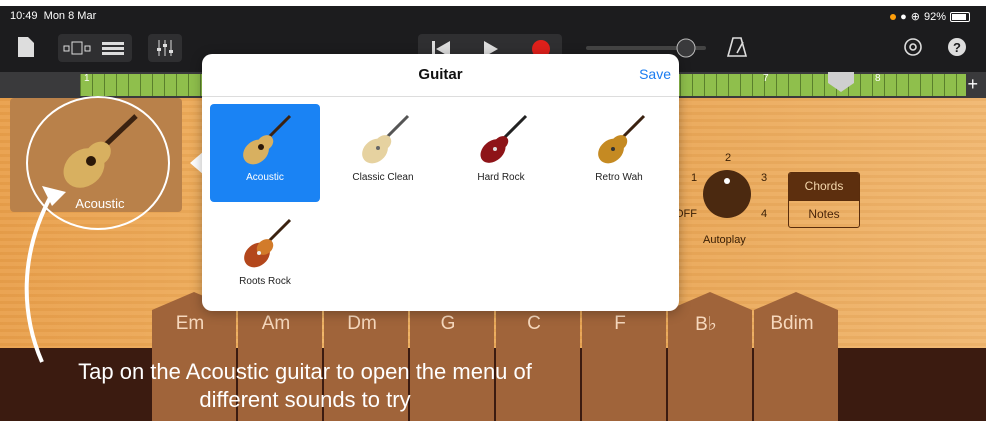 This screenshot has height=421, width=986. What do you see at coordinates (276, 323) in the screenshot?
I see `chord-label-am: Am` at bounding box center [276, 323].